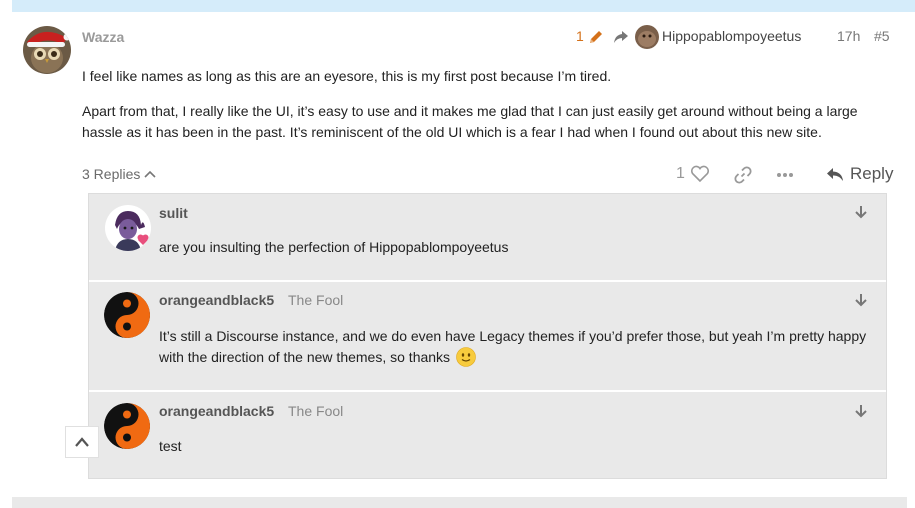 The image size is (915, 508). What do you see at coordinates (785, 175) in the screenshot?
I see `ellipsis-icon` at bounding box center [785, 175].